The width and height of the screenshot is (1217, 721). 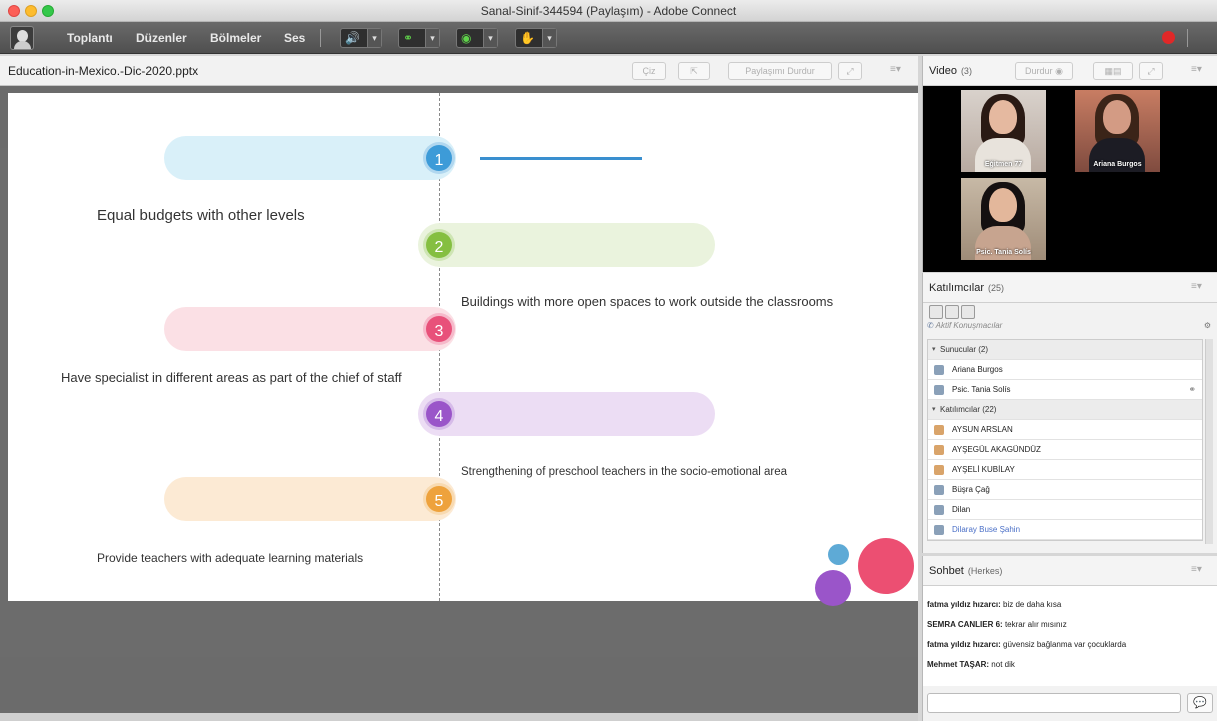 What do you see at coordinates (439, 245) in the screenshot?
I see `timeline-step-2: 2` at bounding box center [439, 245].